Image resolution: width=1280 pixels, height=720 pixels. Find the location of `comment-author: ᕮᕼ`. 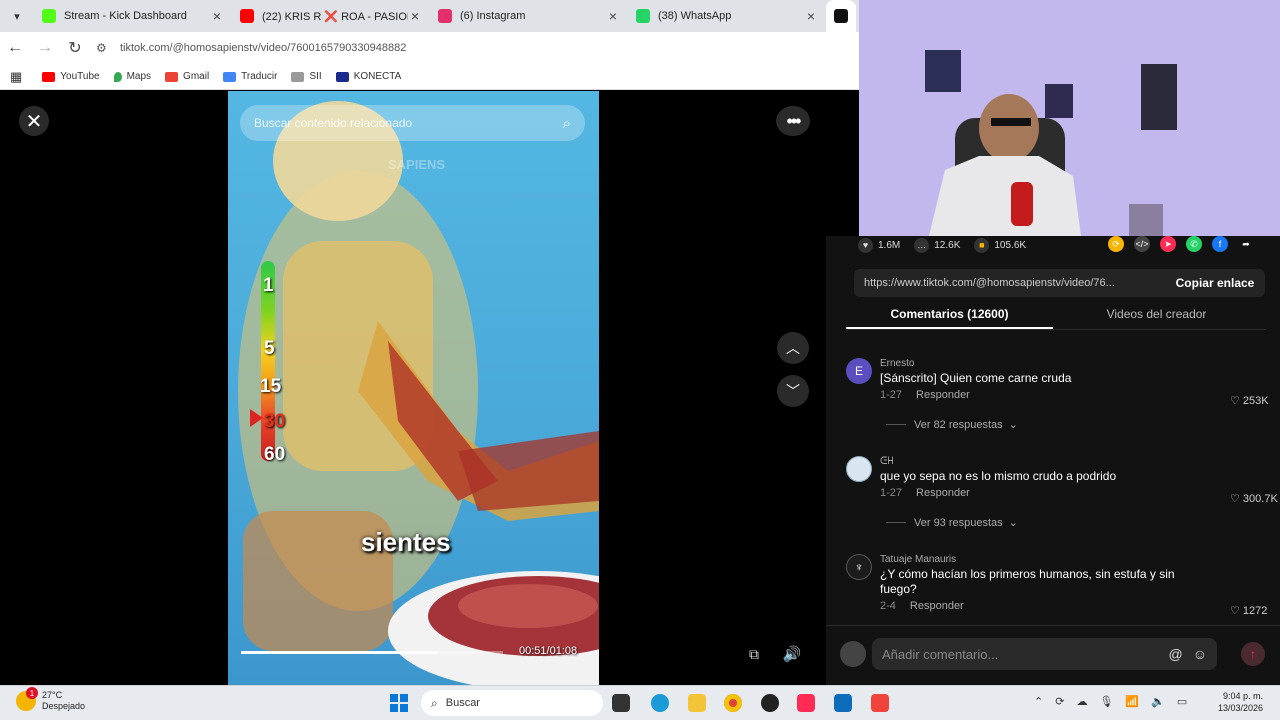

comment-author: ᕮᕼ is located at coordinates (1035, 461).